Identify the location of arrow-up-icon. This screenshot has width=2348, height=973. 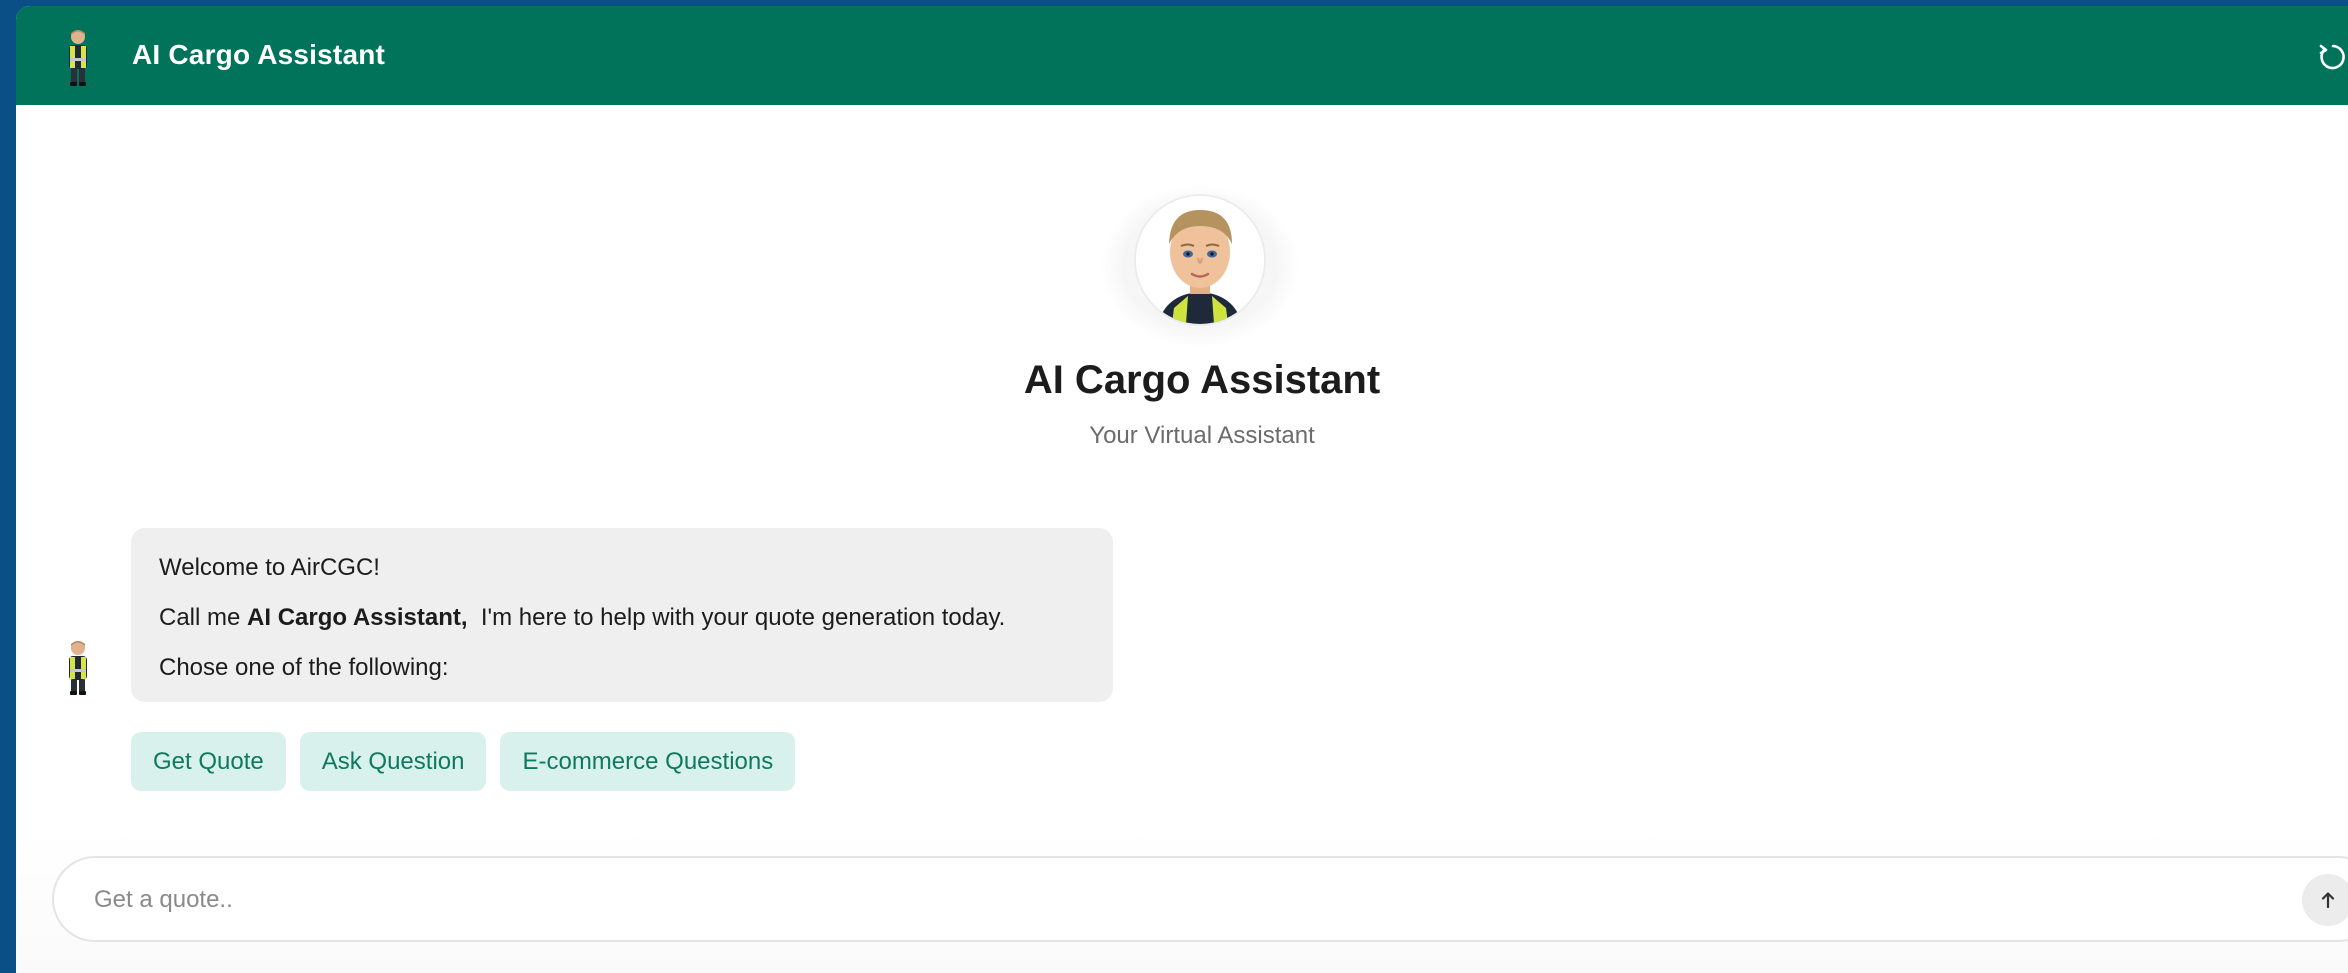
(2328, 900).